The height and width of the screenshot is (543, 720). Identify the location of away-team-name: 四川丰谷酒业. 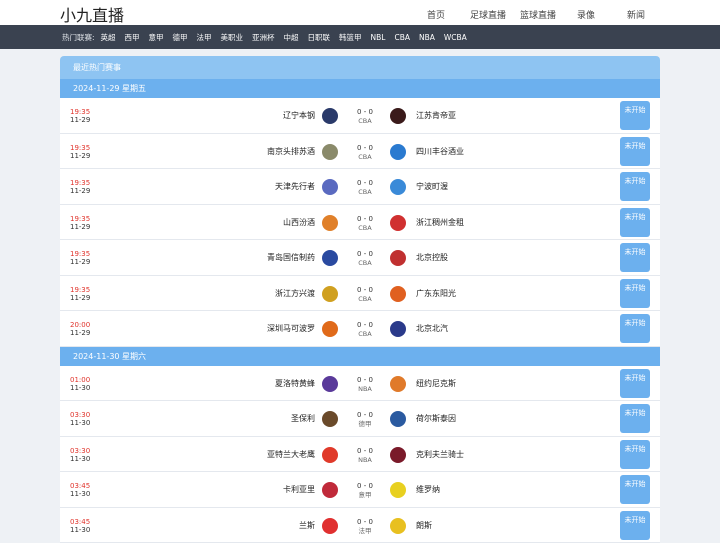
(440, 151).